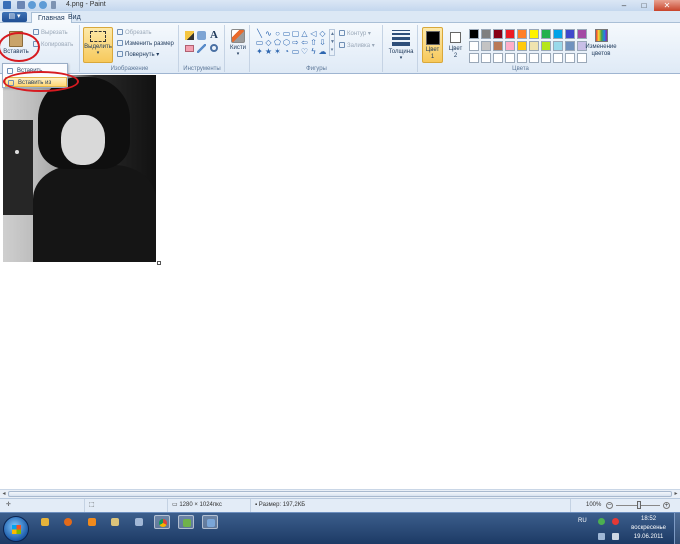 This screenshot has height=544, width=680. Describe the element at coordinates (601, 536) in the screenshot. I see `network-icon` at that location.